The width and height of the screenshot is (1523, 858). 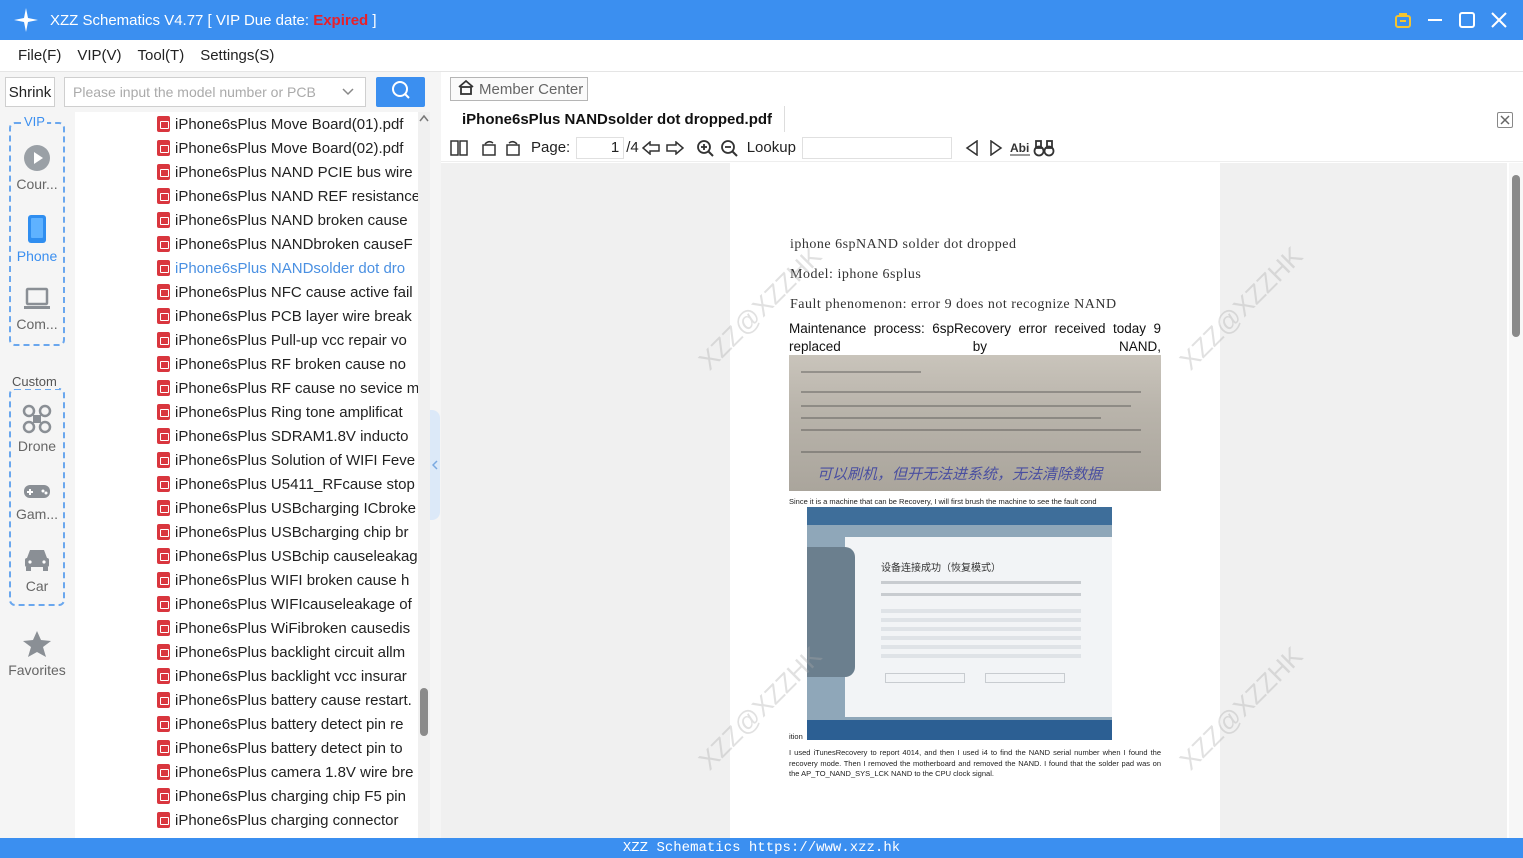 I want to click on app-logo-icon, so click(x=26, y=20).